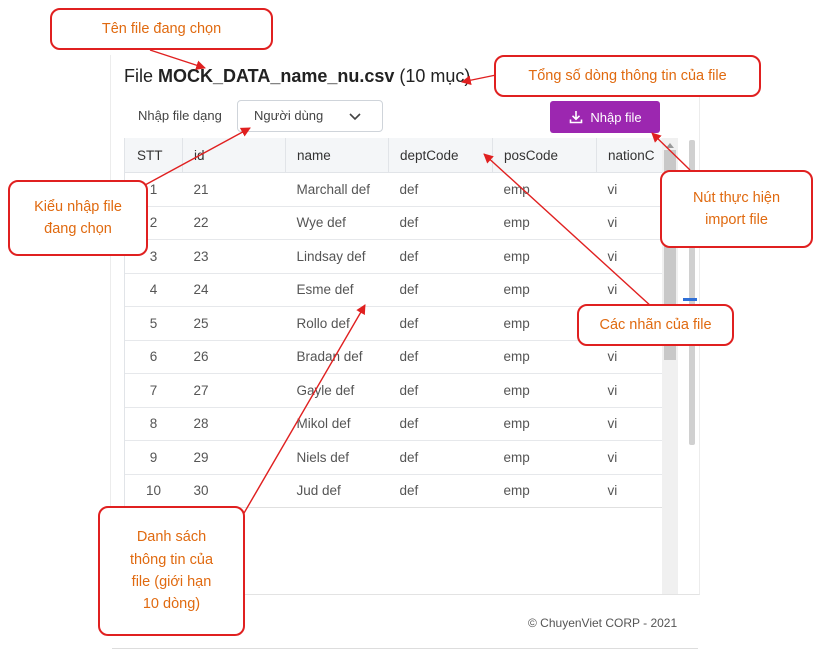 This screenshot has height=652, width=828. Describe the element at coordinates (234, 289) in the screenshot. I see `table-cell: 24` at that location.